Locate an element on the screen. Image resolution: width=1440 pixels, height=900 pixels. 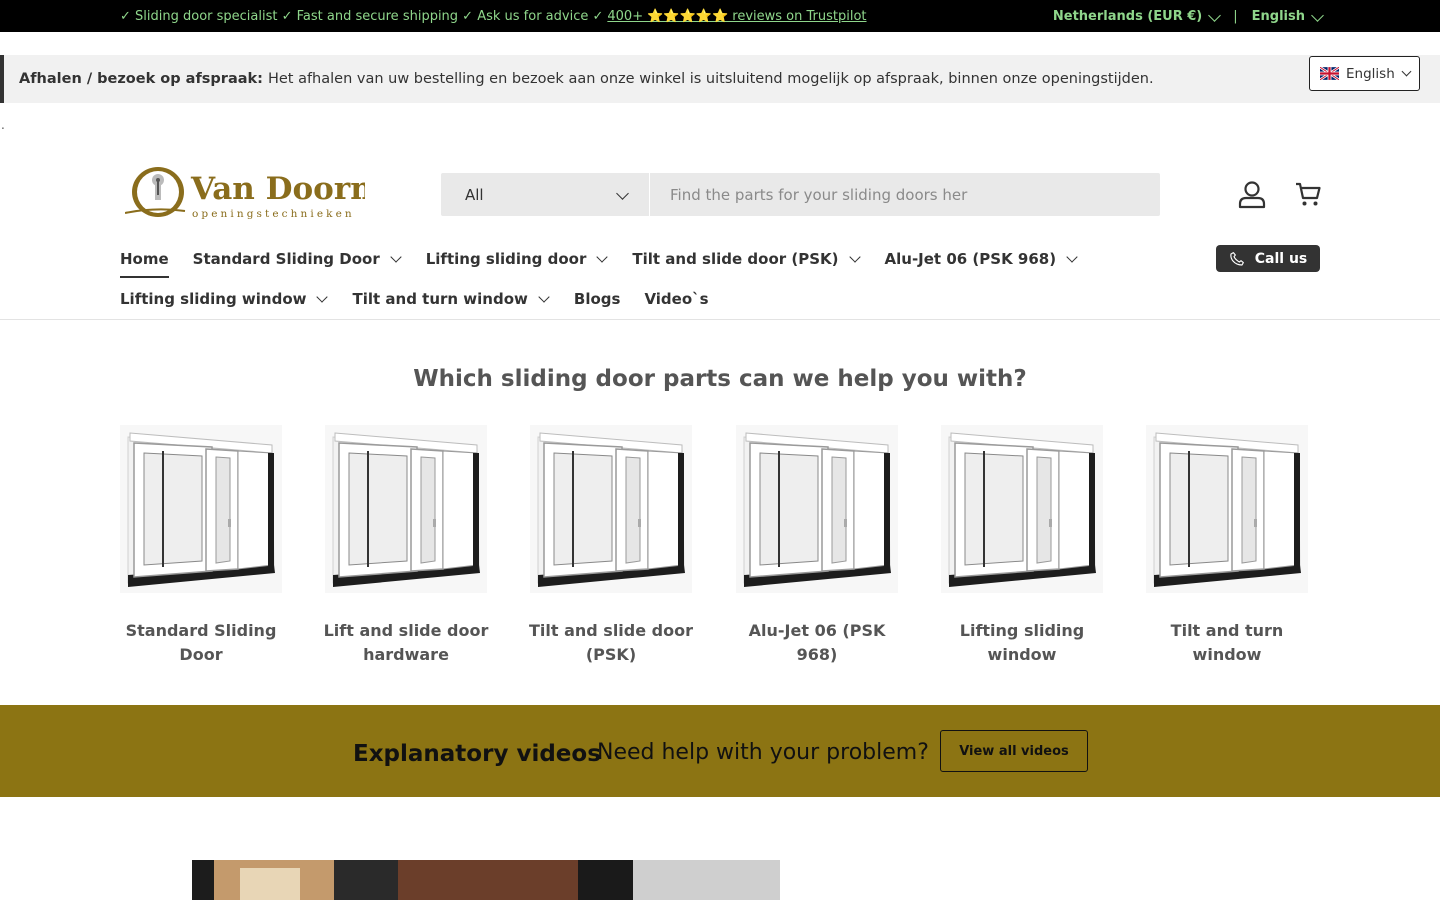
logo-name: Van Doorn is located at coordinates (277, 189).